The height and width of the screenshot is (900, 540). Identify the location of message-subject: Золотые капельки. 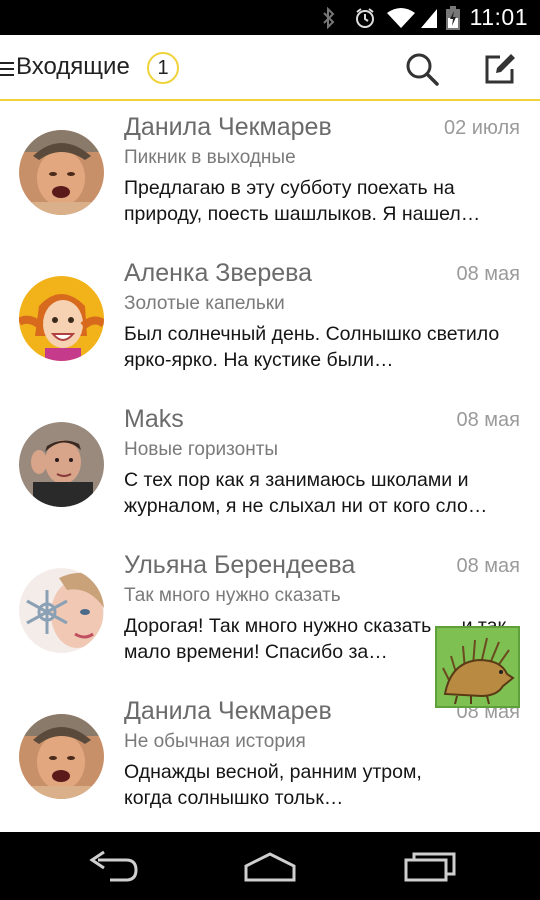
(204, 303).